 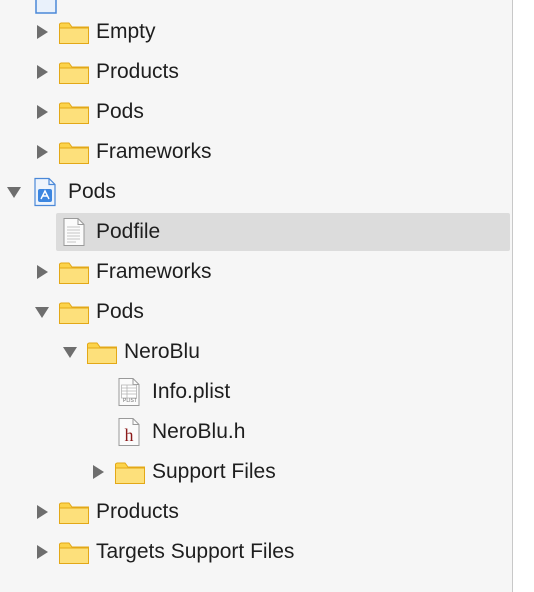 I want to click on tree-row-label: Info.plist, so click(x=191, y=391).